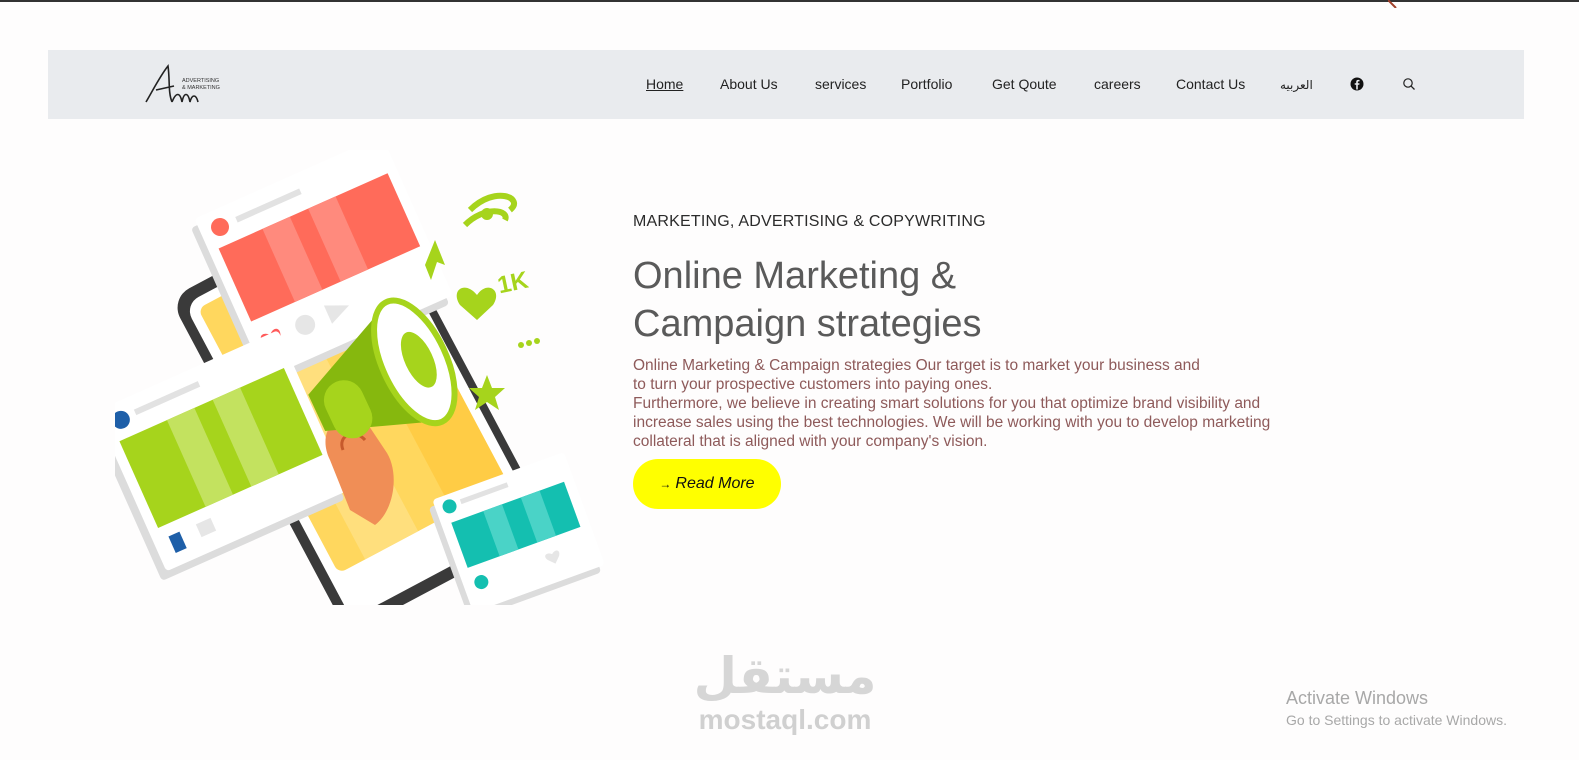  I want to click on logo-tagline-1: ADVERTISING, so click(200, 81).